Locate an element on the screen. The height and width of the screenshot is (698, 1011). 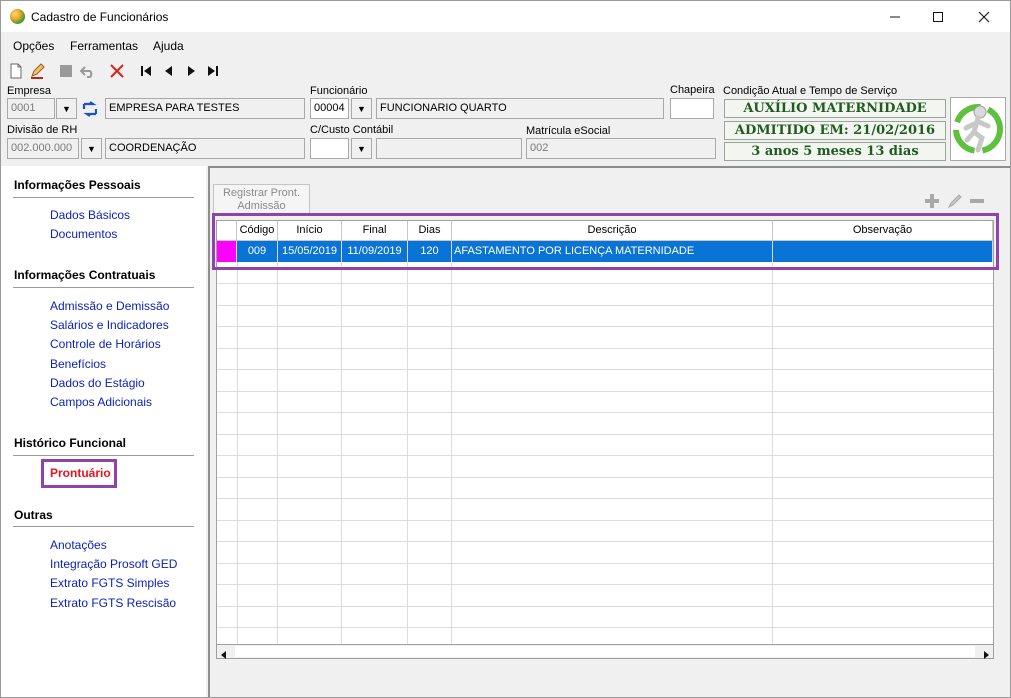
funcionario-dropdown: ▼ is located at coordinates (361, 108).